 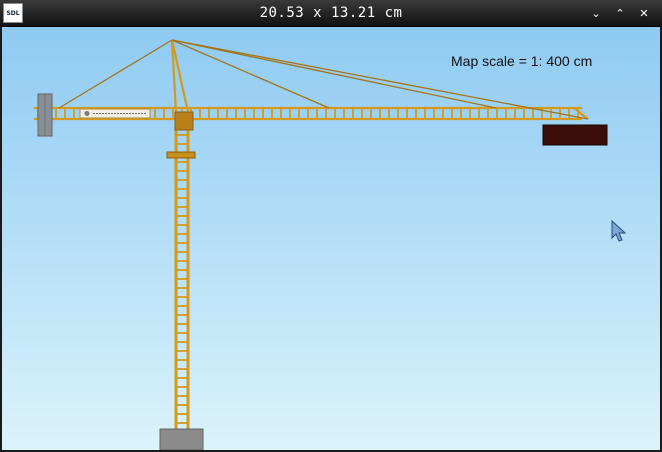 I want to click on title-bar: SDL 20.53 x 13.21 cm ⌄ ⌃ ✕, so click(x=331, y=13).